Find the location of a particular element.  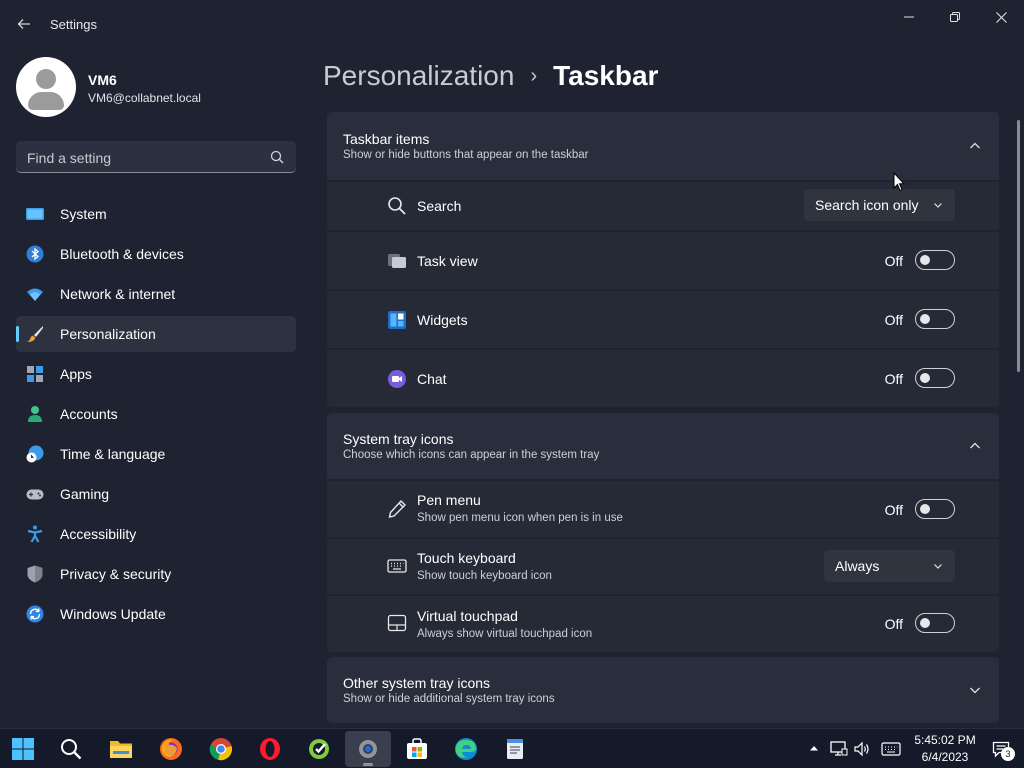

sidebar-item-label: Personalization is located at coordinates (108, 334).